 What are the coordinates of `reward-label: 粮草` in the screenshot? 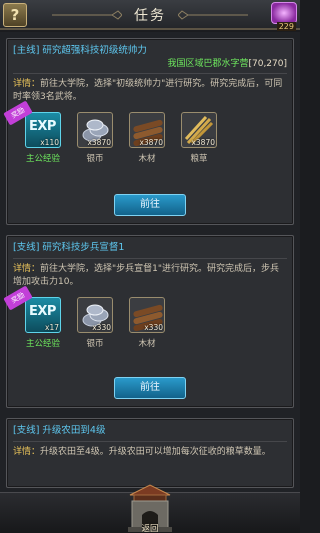 It's located at (199, 159).